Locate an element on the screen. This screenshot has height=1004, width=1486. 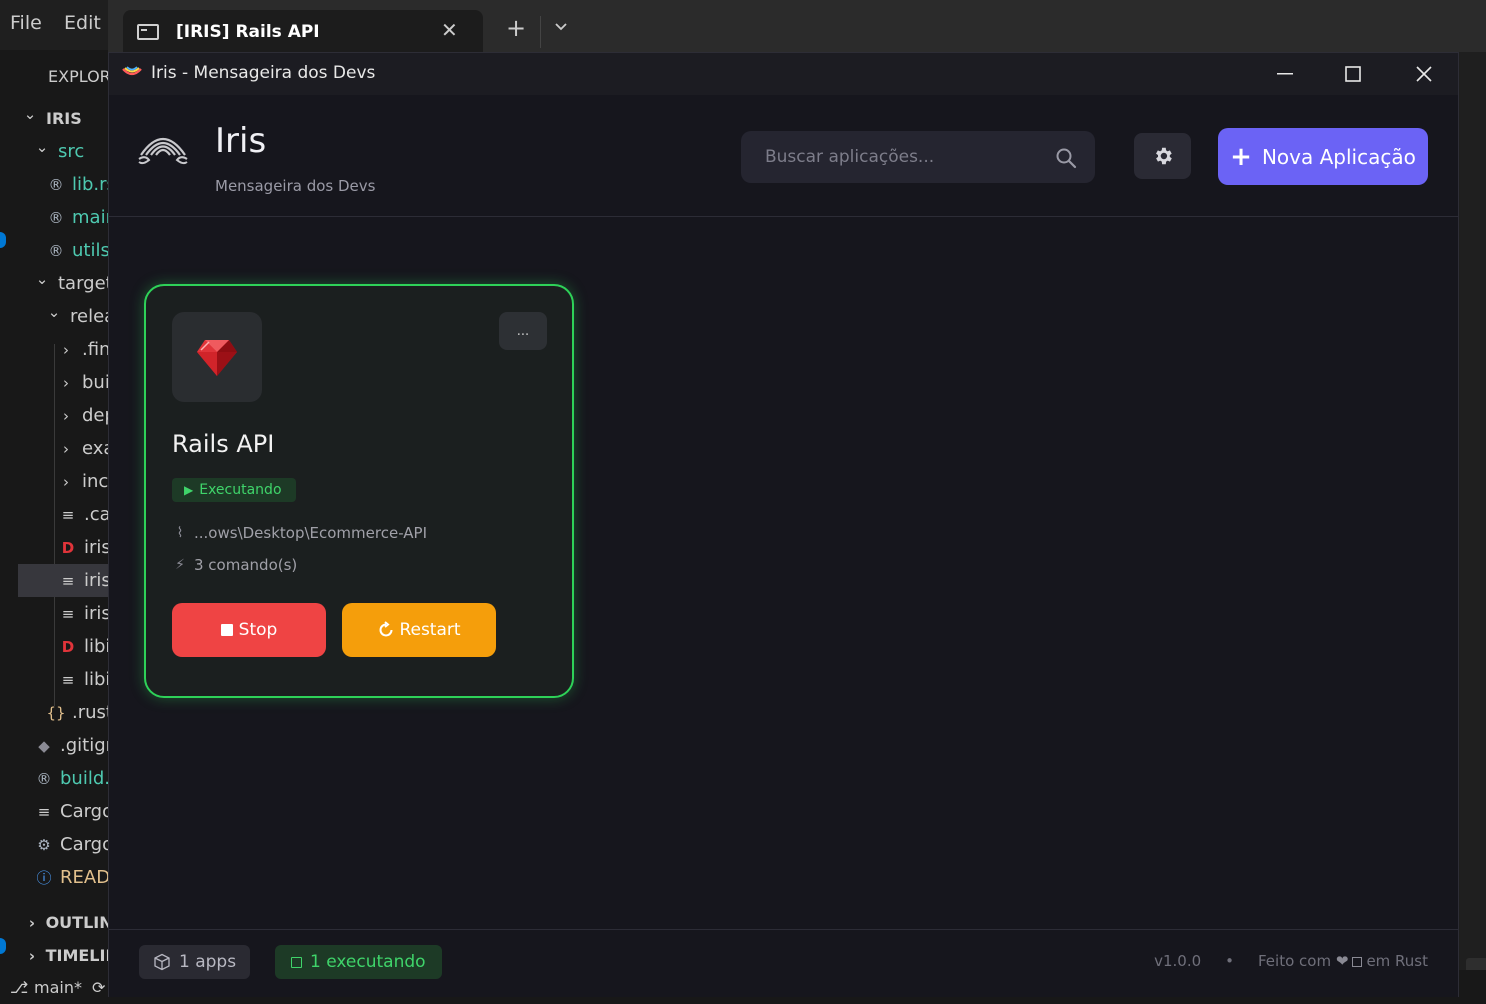
app-path-text: ...ows\Desktop\Ecommerce-API is located at coordinates (311, 533).